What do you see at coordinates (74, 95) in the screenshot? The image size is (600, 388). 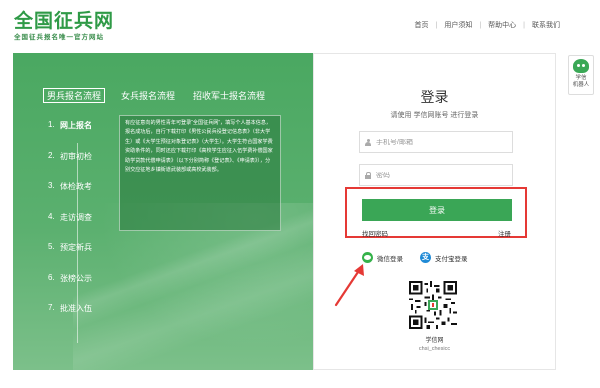 I see `tab-male-process: 男兵报名流程` at bounding box center [74, 95].